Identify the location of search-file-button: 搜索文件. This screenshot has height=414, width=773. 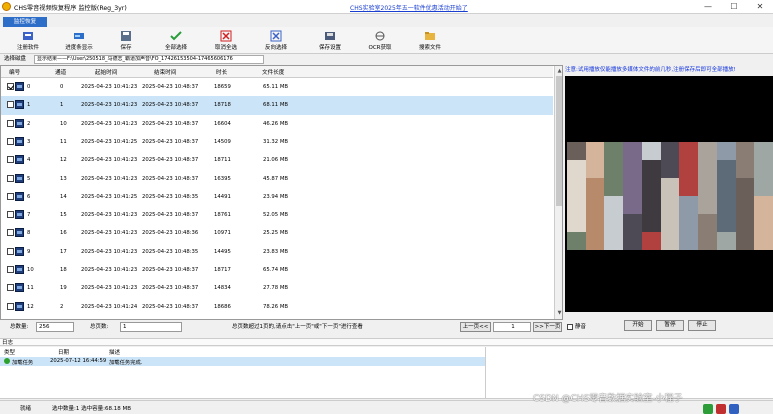
(430, 40).